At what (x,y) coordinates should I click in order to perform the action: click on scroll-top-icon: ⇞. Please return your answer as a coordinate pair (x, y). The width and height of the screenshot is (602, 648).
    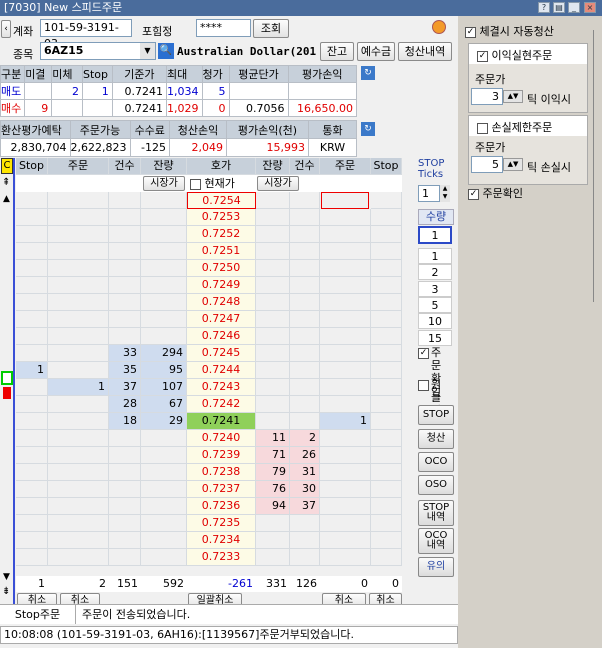
    Looking at the image, I should click on (6, 182).